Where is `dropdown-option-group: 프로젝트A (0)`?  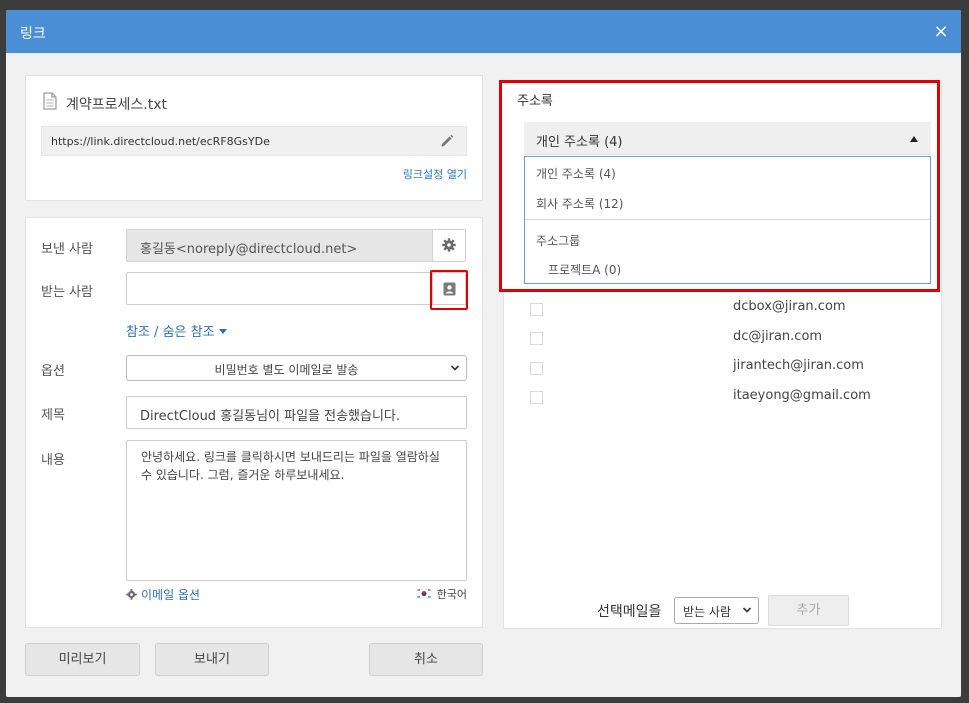 dropdown-option-group: 프로젝트A (0) is located at coordinates (584, 269).